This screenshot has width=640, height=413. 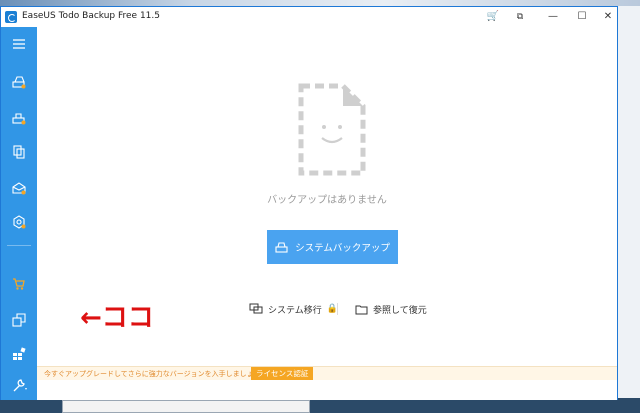 I want to click on smart-backup-icon, so click(x=19, y=222).